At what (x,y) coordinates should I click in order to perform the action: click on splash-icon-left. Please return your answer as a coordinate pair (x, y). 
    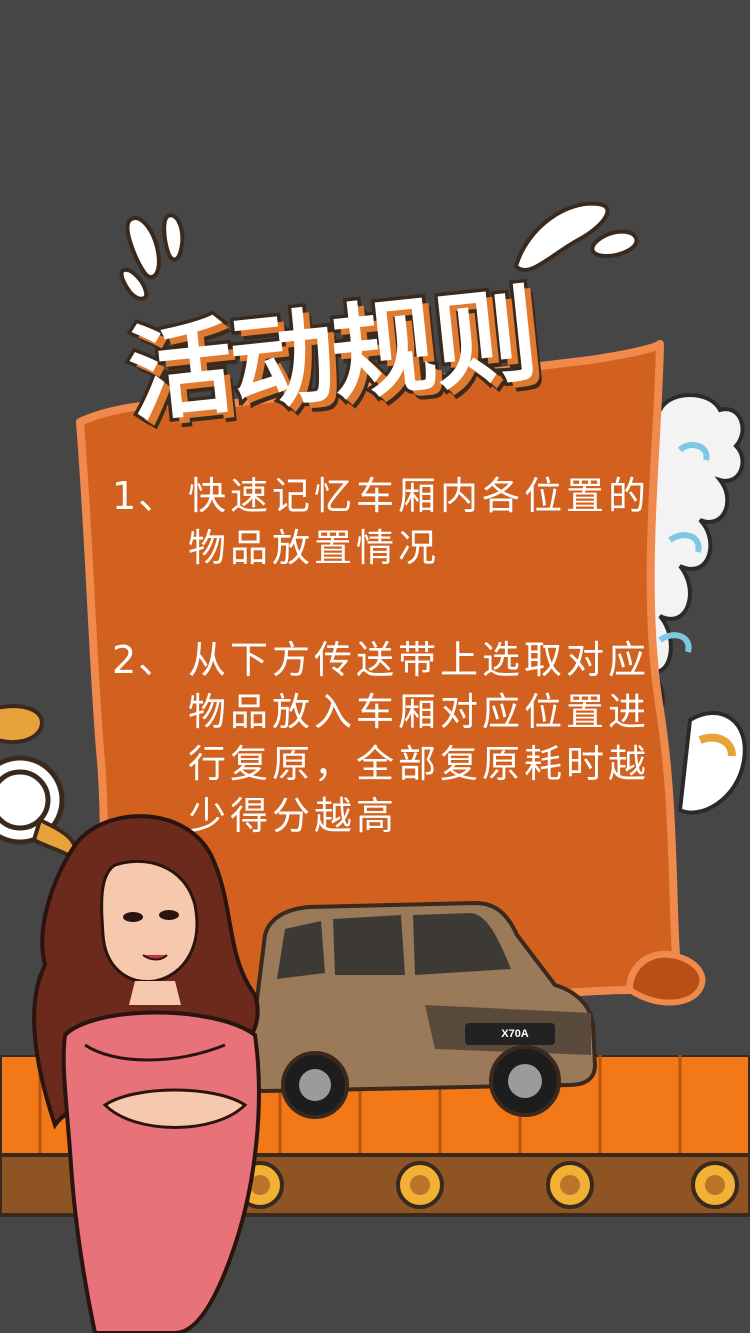
    Looking at the image, I should click on (152, 257).